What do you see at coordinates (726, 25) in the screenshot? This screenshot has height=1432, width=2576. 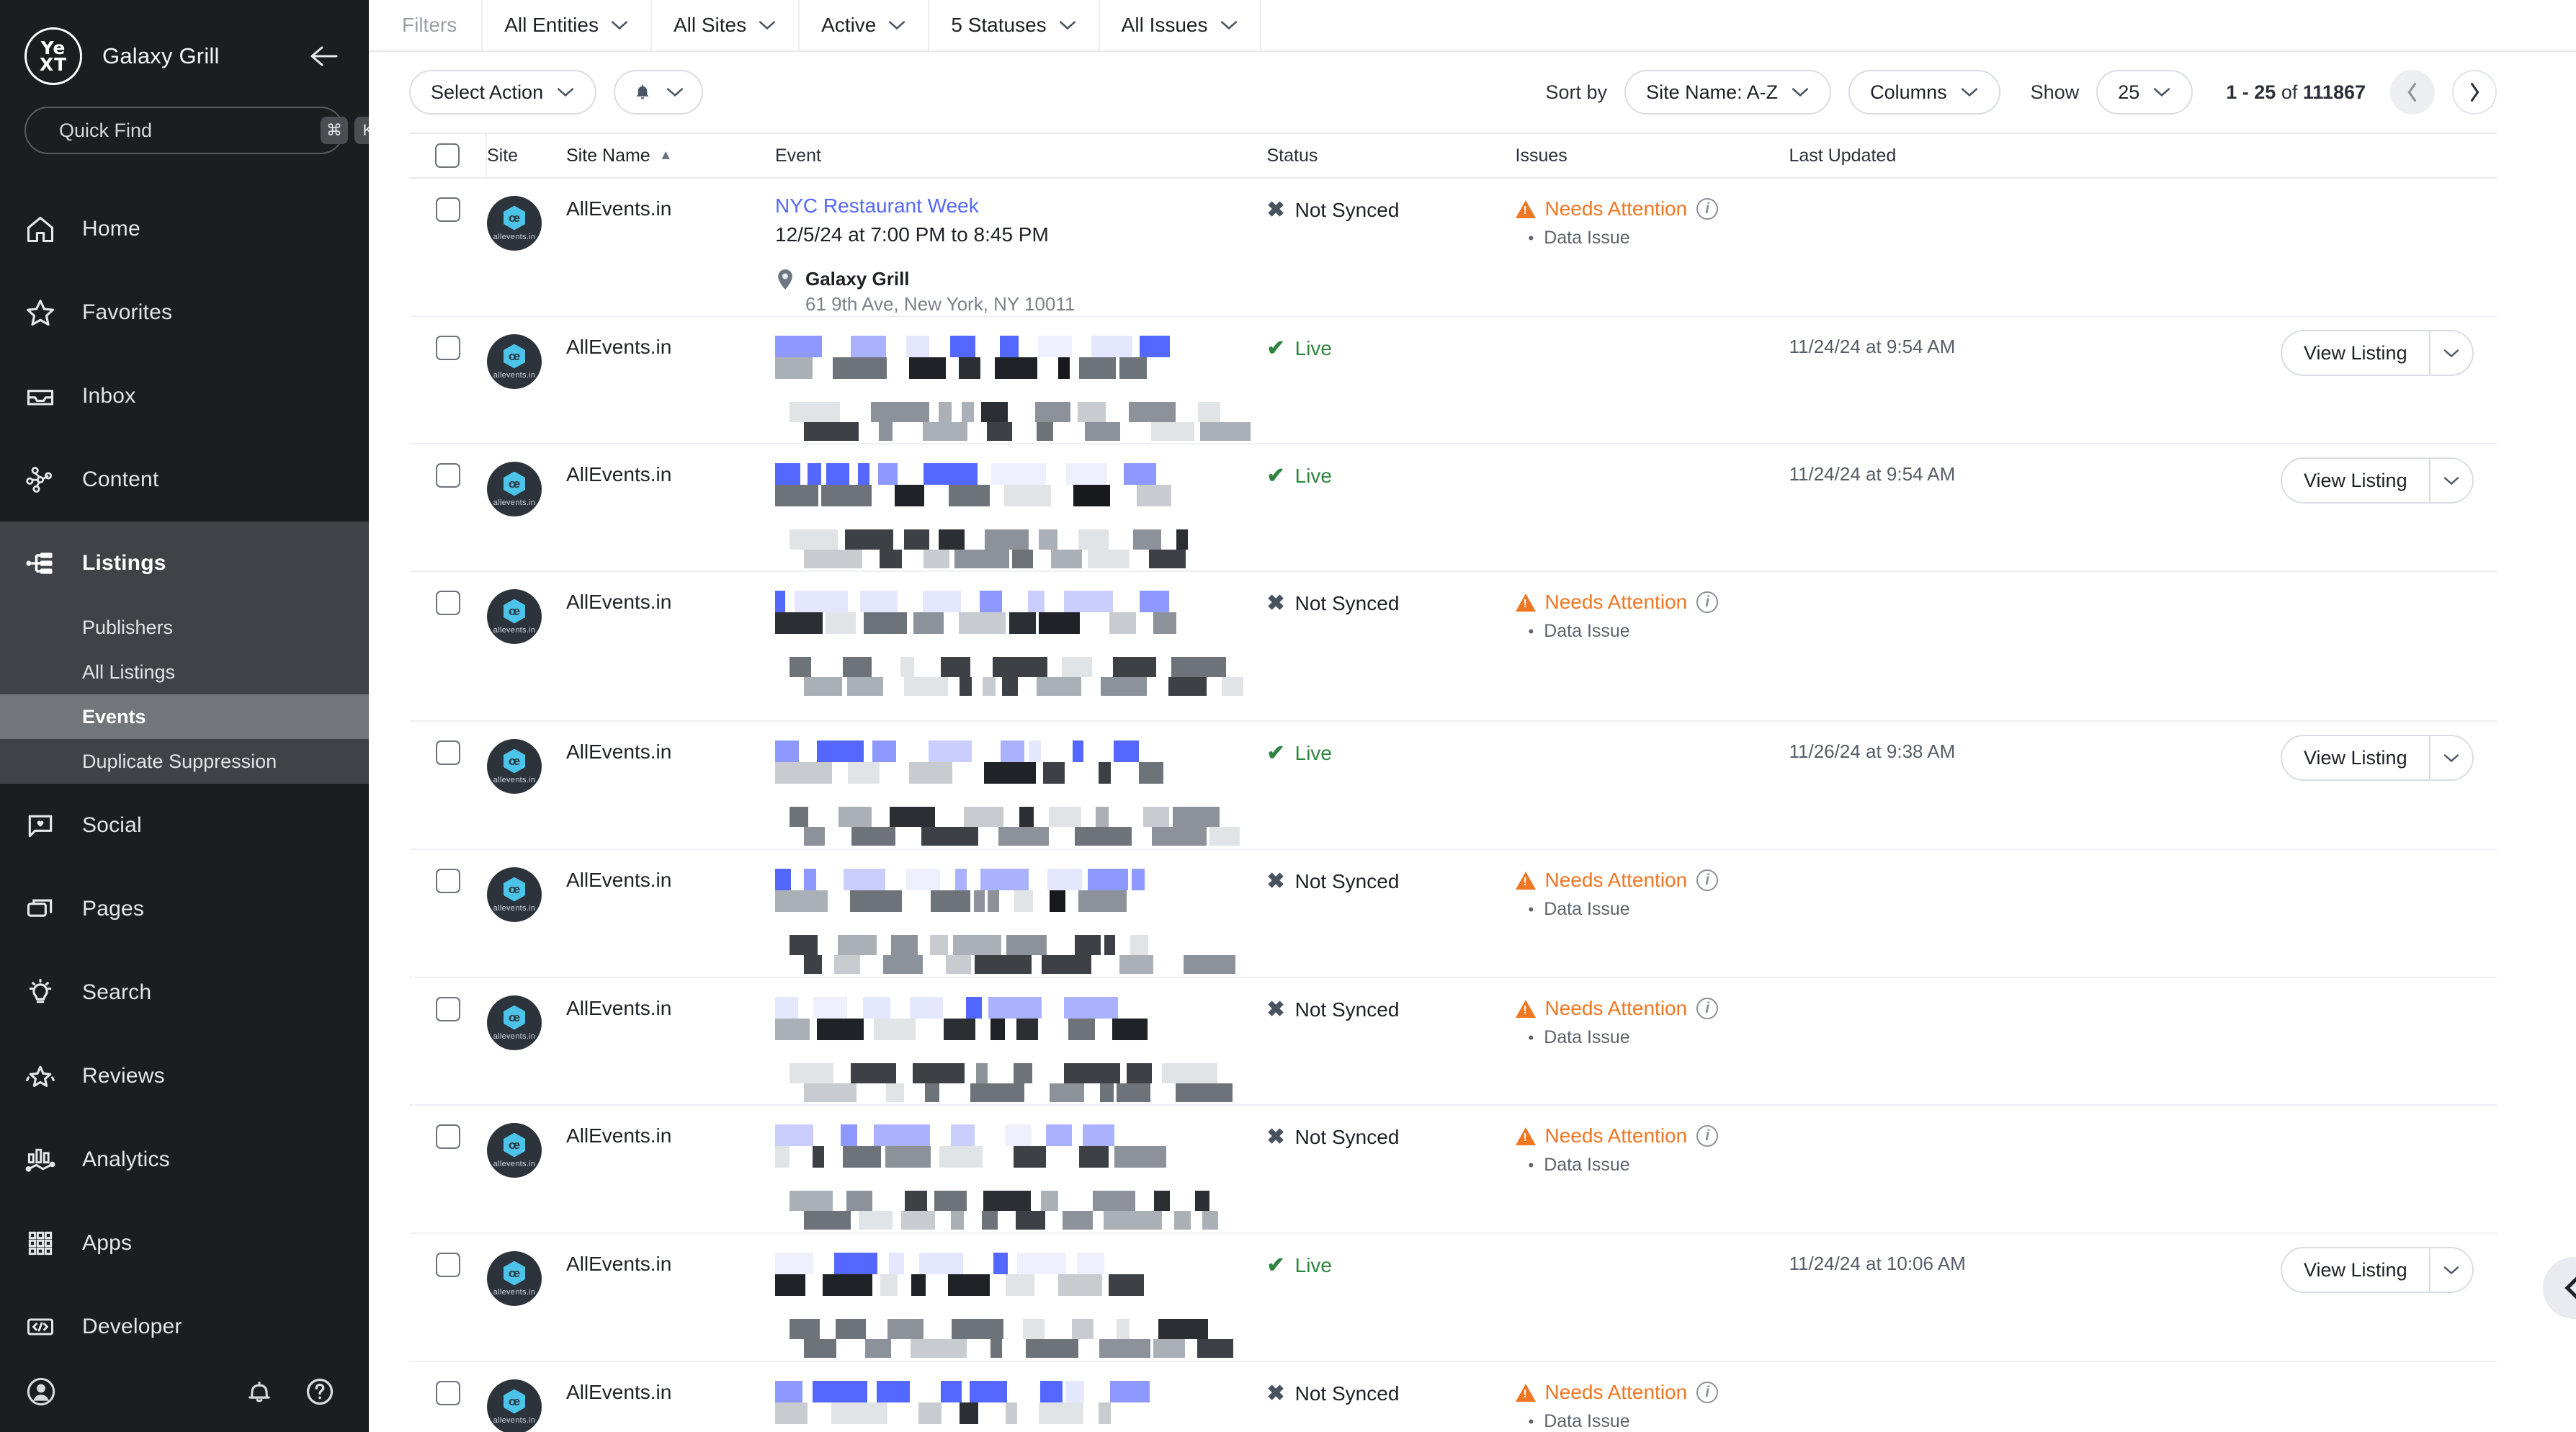 I see `filter-all-sites: All Sites` at bounding box center [726, 25].